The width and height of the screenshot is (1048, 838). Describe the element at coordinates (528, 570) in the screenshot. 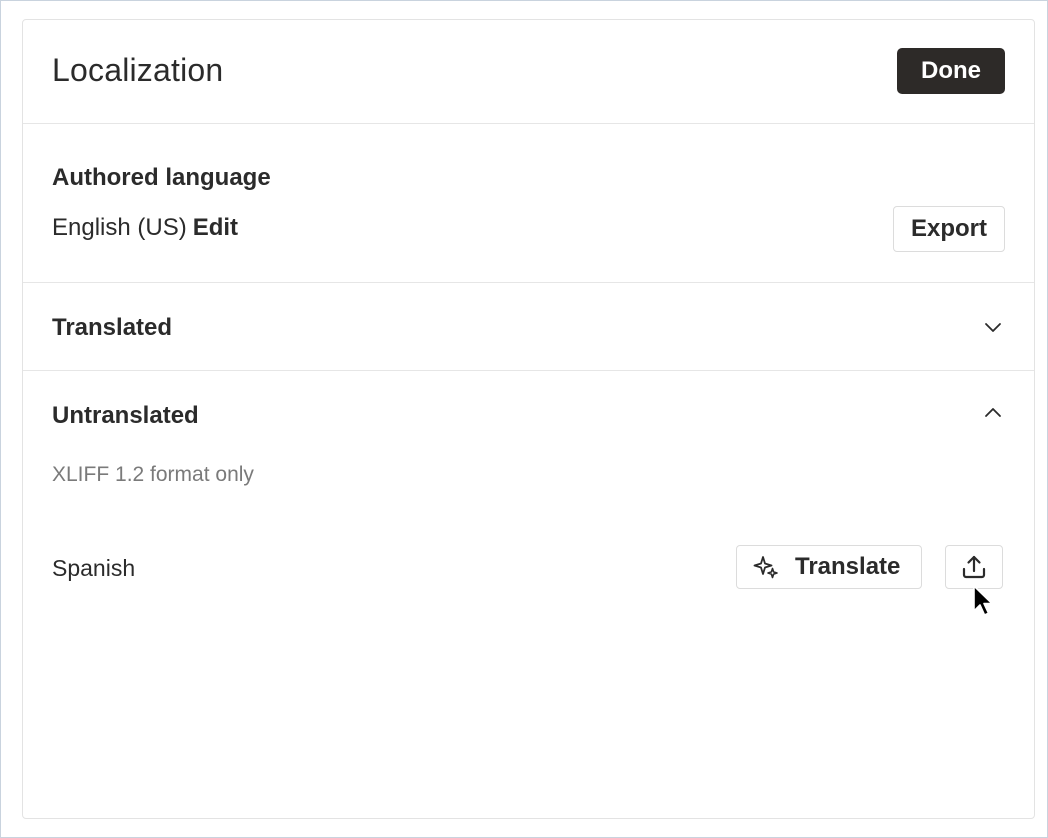

I see `language-row: Spanish Translate` at that location.